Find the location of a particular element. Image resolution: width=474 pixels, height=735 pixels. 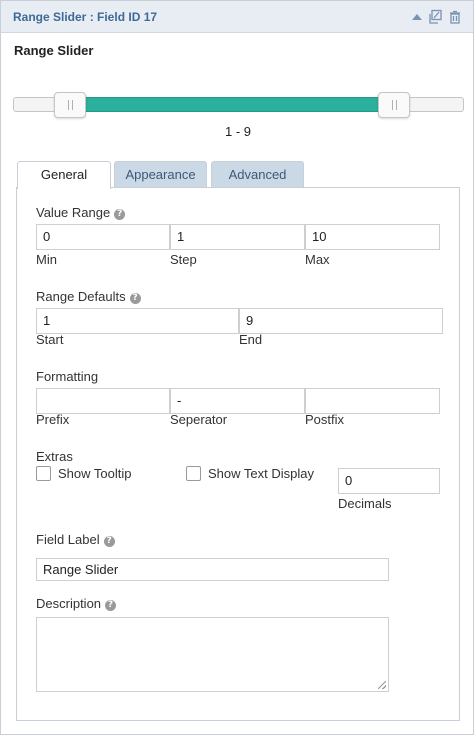

postfix-input is located at coordinates (372, 401).